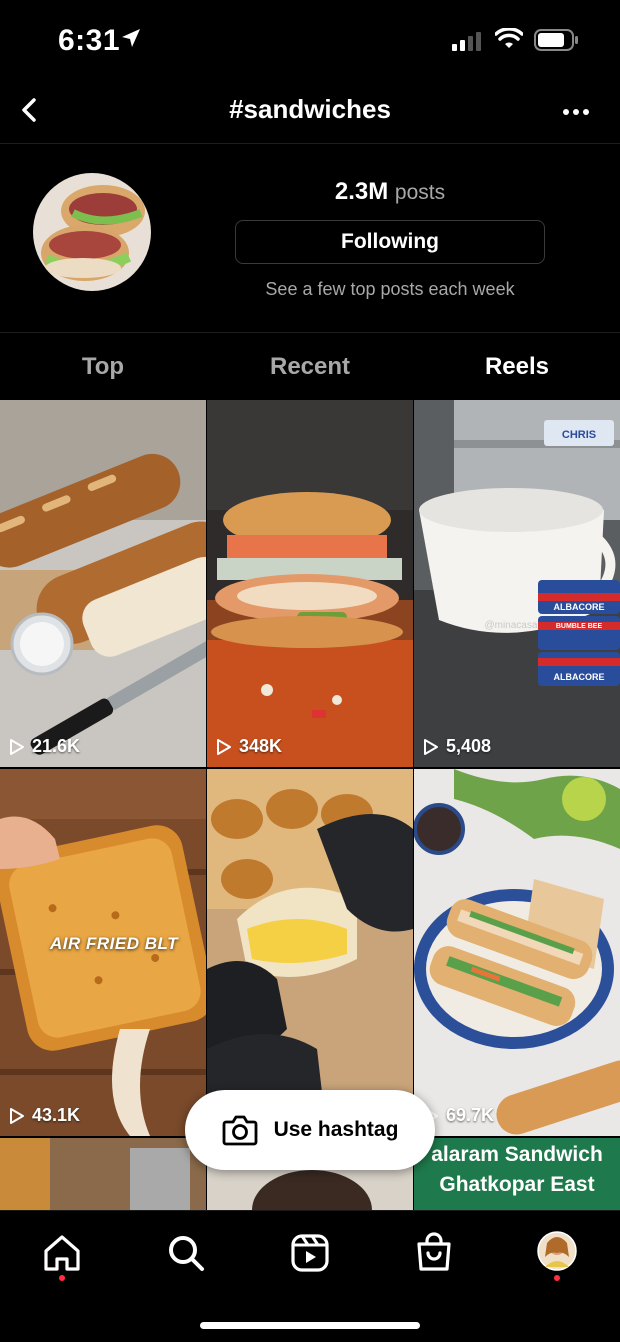 The height and width of the screenshot is (1342, 620). I want to click on page-title: #sandwiches, so click(310, 109).